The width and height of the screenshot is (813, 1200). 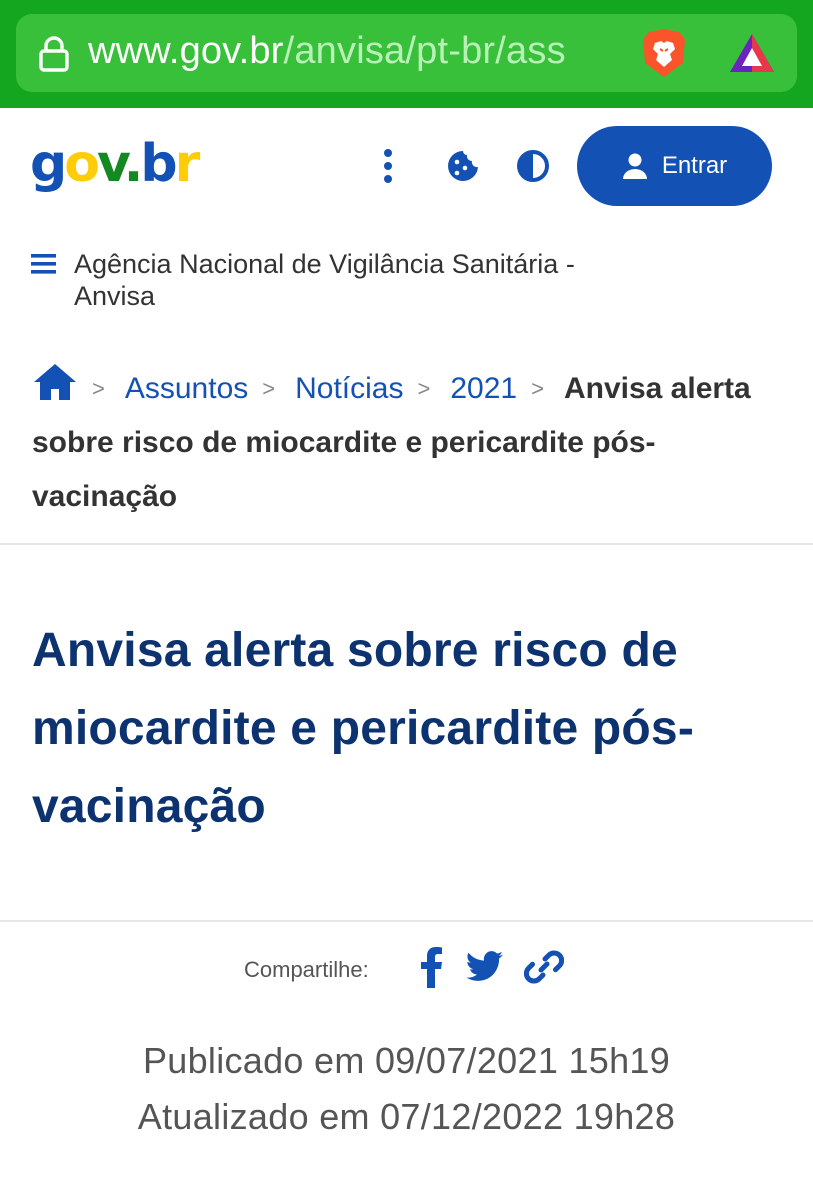 I want to click on share-label: Compartilhe:, so click(x=306, y=969).